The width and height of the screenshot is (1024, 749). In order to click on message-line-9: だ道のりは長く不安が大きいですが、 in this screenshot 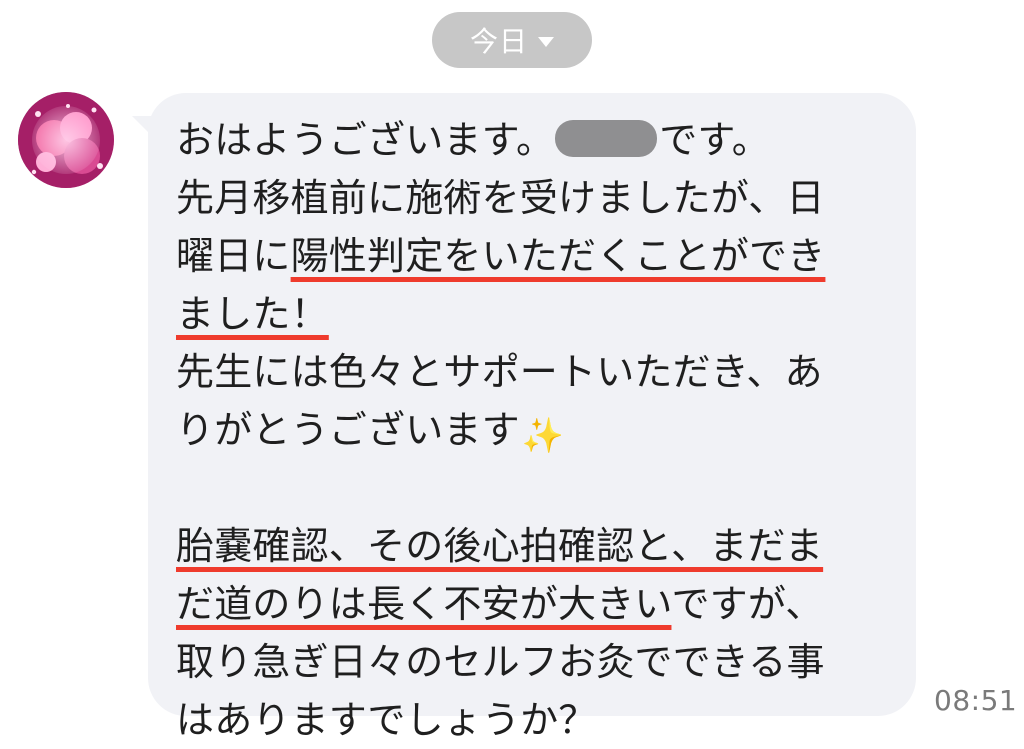, I will do `click(500, 604)`.